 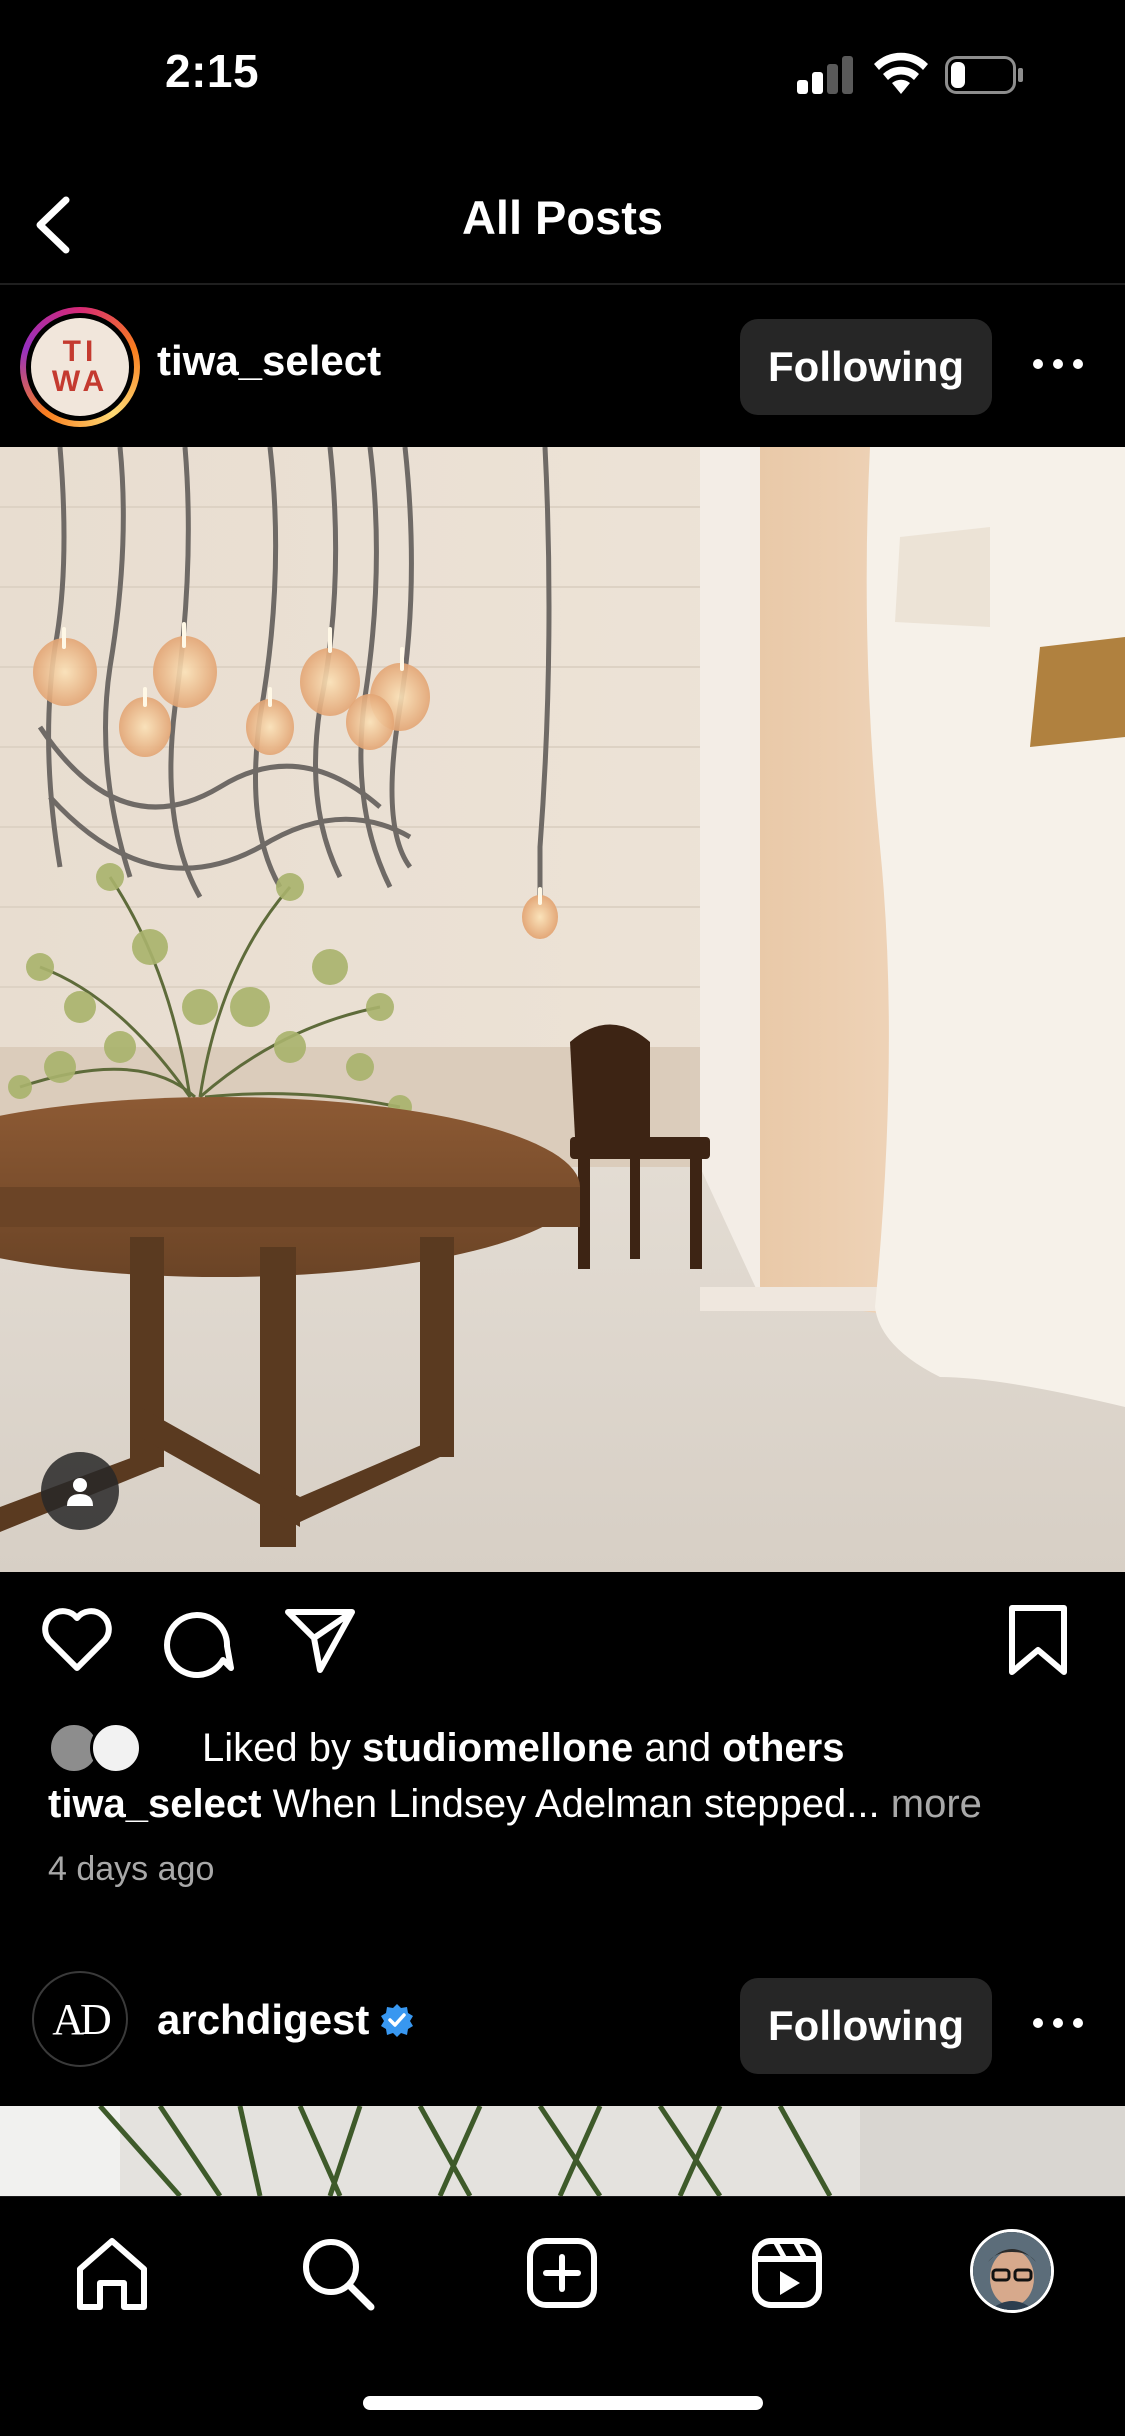 What do you see at coordinates (562, 2273) in the screenshot?
I see `create-icon` at bounding box center [562, 2273].